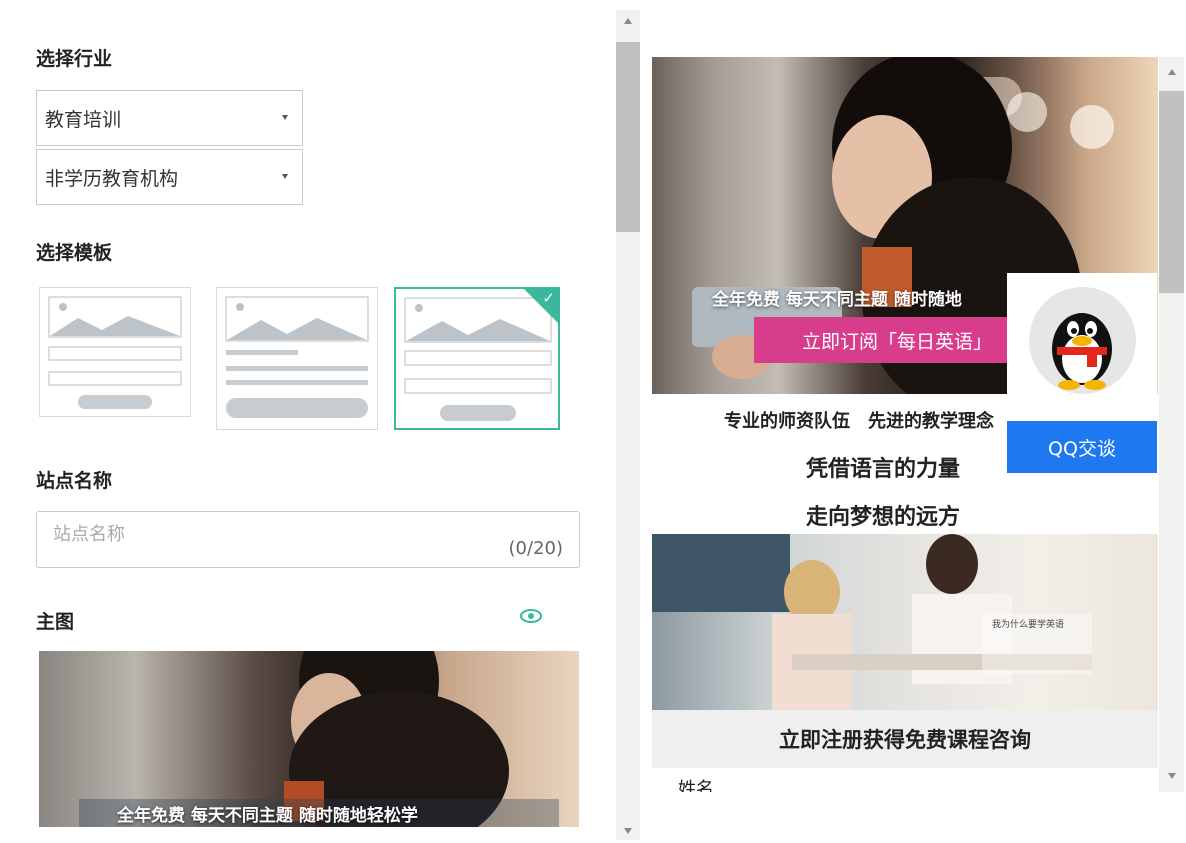 The image size is (1186, 843). I want to click on qq-chat-widget: QQ交谈, so click(1082, 373).